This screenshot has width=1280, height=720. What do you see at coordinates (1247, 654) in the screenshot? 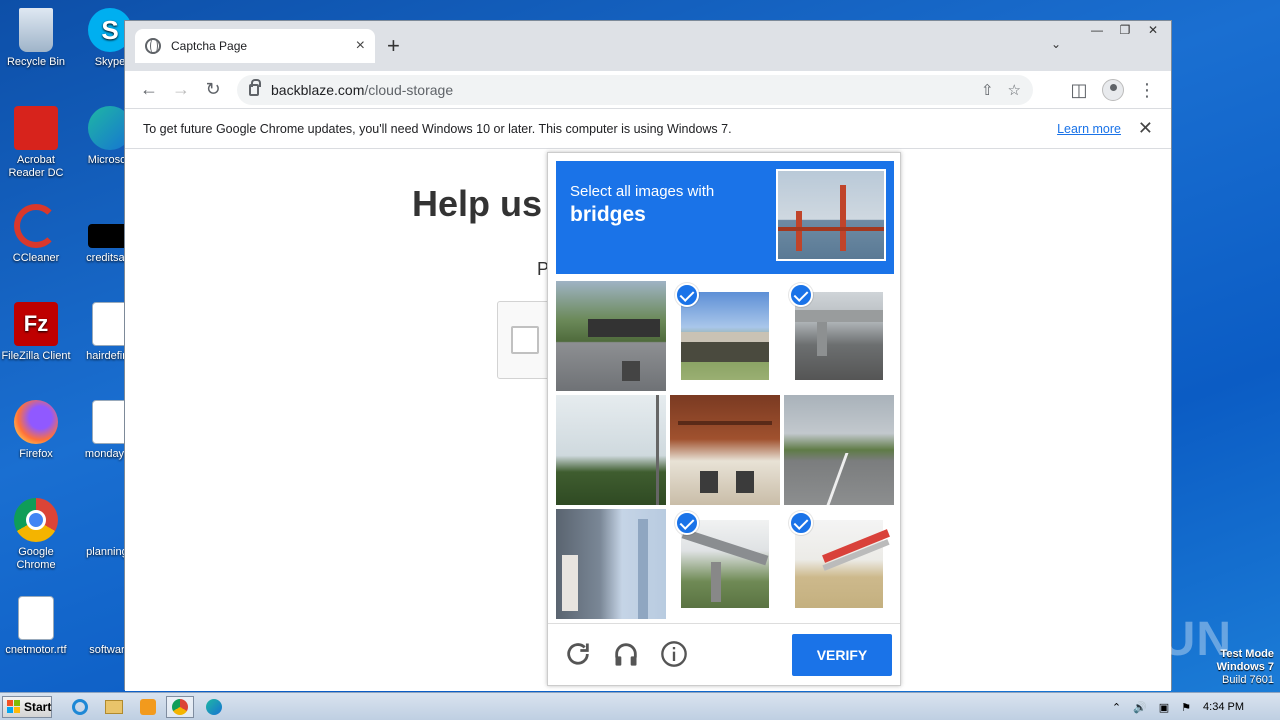
I see `test-mode-line: Test Mode` at bounding box center [1247, 654].